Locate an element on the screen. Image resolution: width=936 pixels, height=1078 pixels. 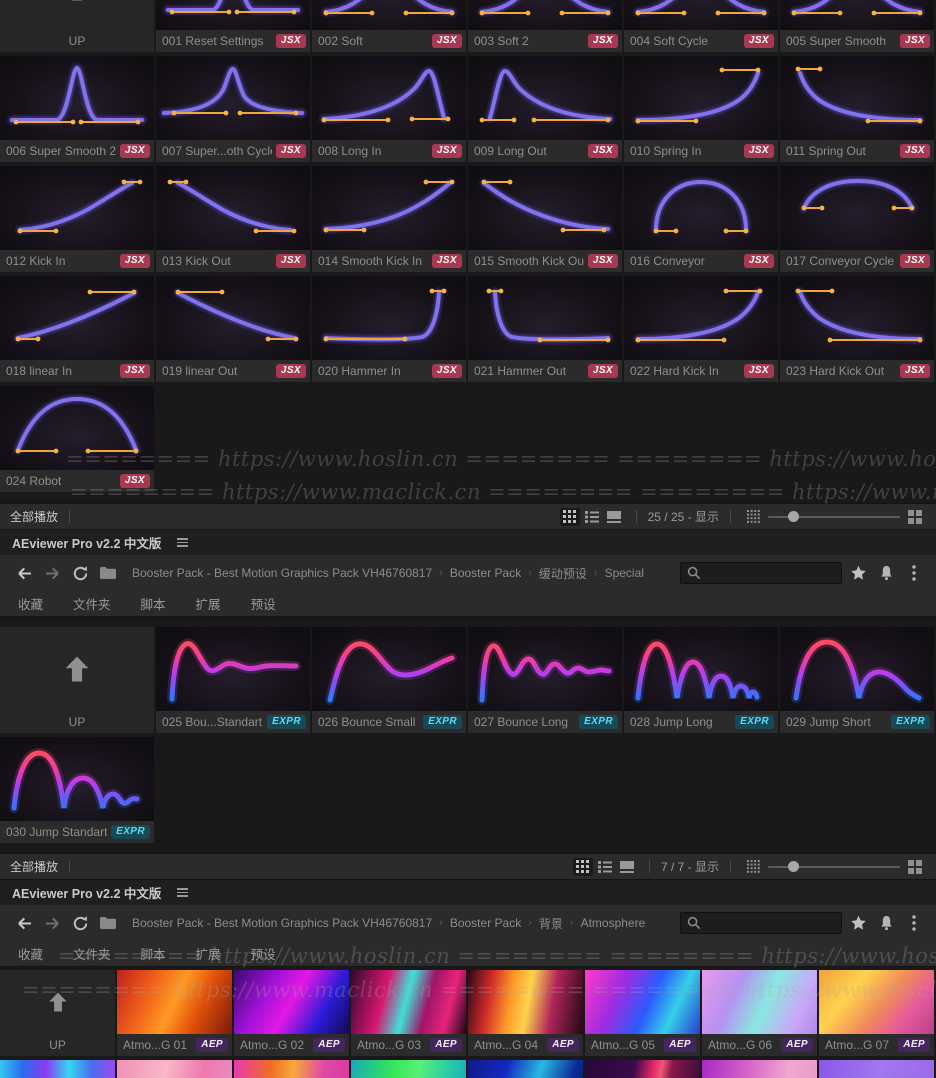
slider-knob is located at coordinates (793, 866).